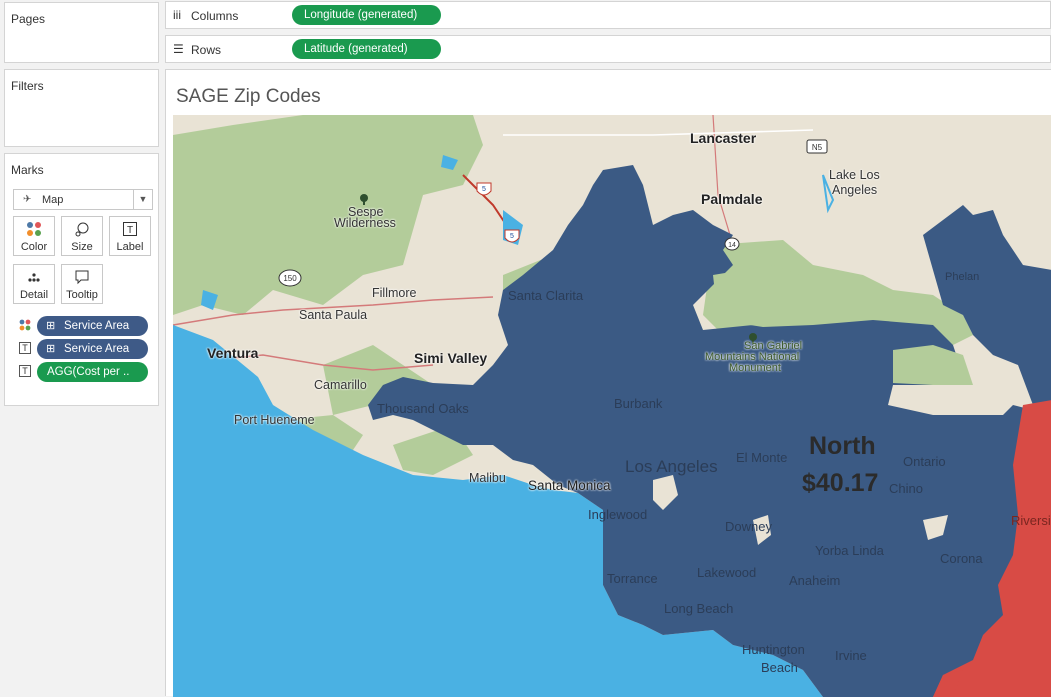 The height and width of the screenshot is (697, 1051). I want to click on region-label-name: North, so click(842, 446).